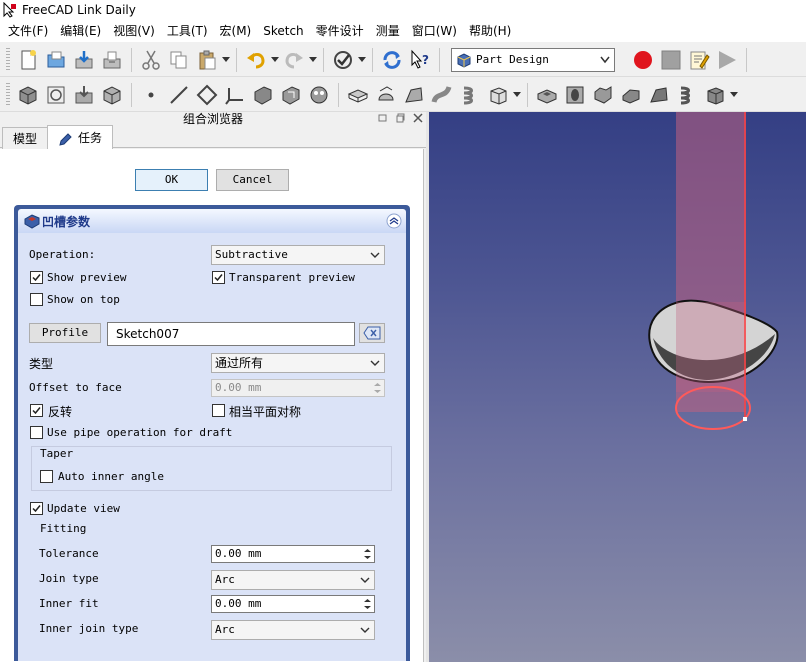 This screenshot has height=662, width=806. I want to click on workbench-selector: Part Design, so click(533, 59).